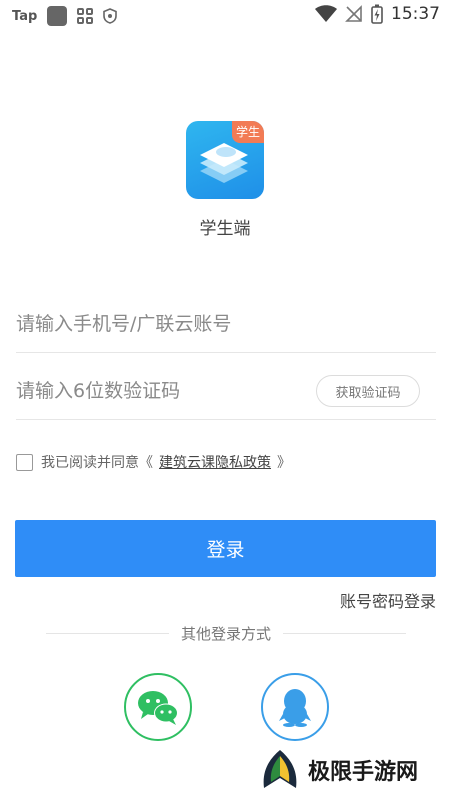 This screenshot has width=450, height=800. Describe the element at coordinates (153, 462) in the screenshot. I see `agreement-row: 我已阅读并同意《 建筑云课隐私政策 》` at that location.